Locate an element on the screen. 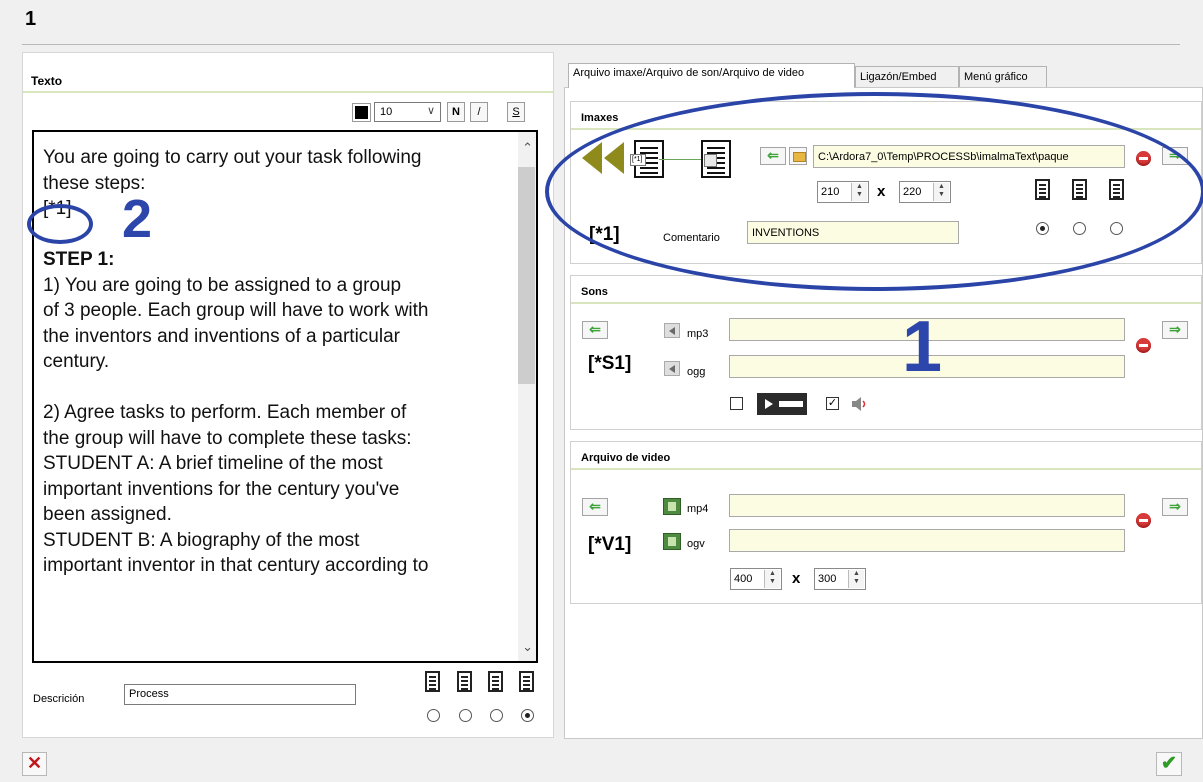 This screenshot has width=1203, height=782. player-bar-icon is located at coordinates (782, 404).